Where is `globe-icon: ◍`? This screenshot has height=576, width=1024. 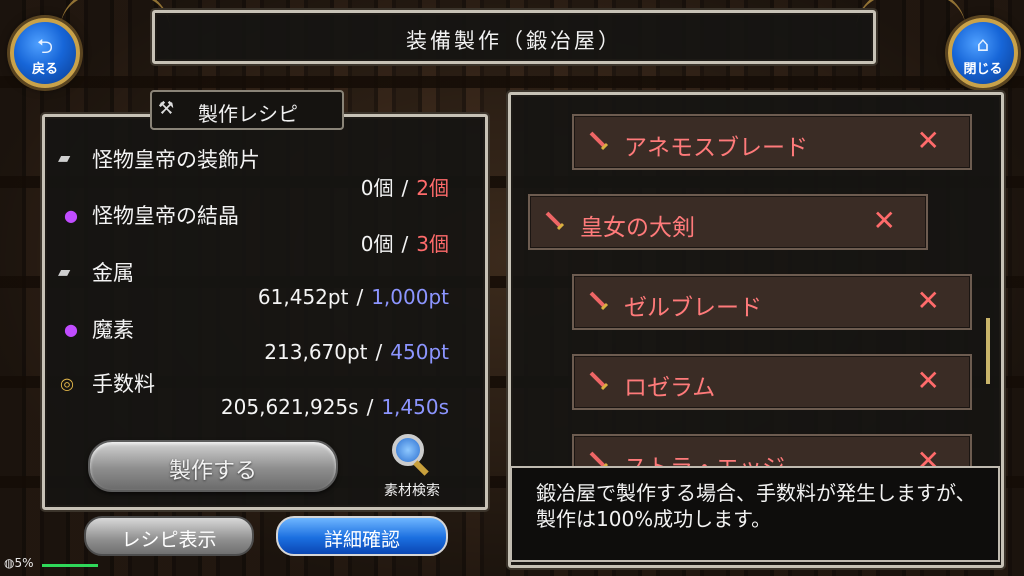 globe-icon: ◍ is located at coordinates (9, 563).